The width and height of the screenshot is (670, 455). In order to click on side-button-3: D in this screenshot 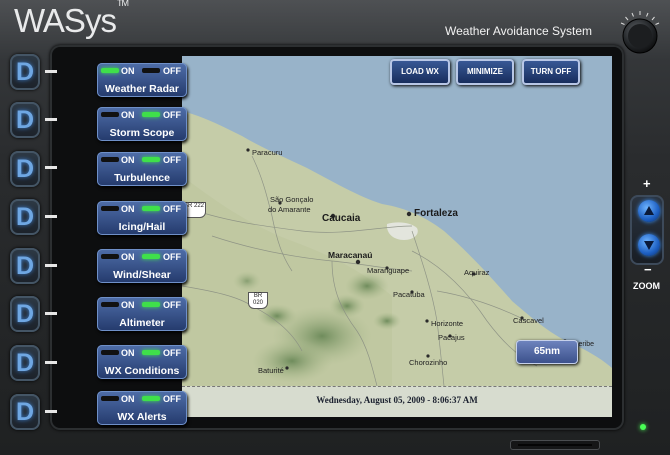, I will do `click(25, 169)`.